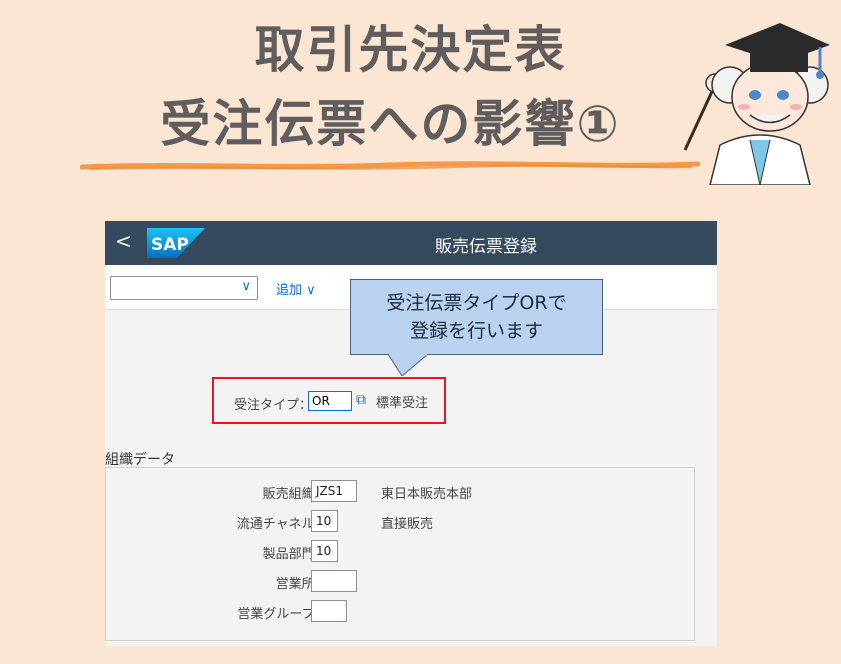 This screenshot has height=664, width=841. I want to click on callout-tail, so click(408, 365).